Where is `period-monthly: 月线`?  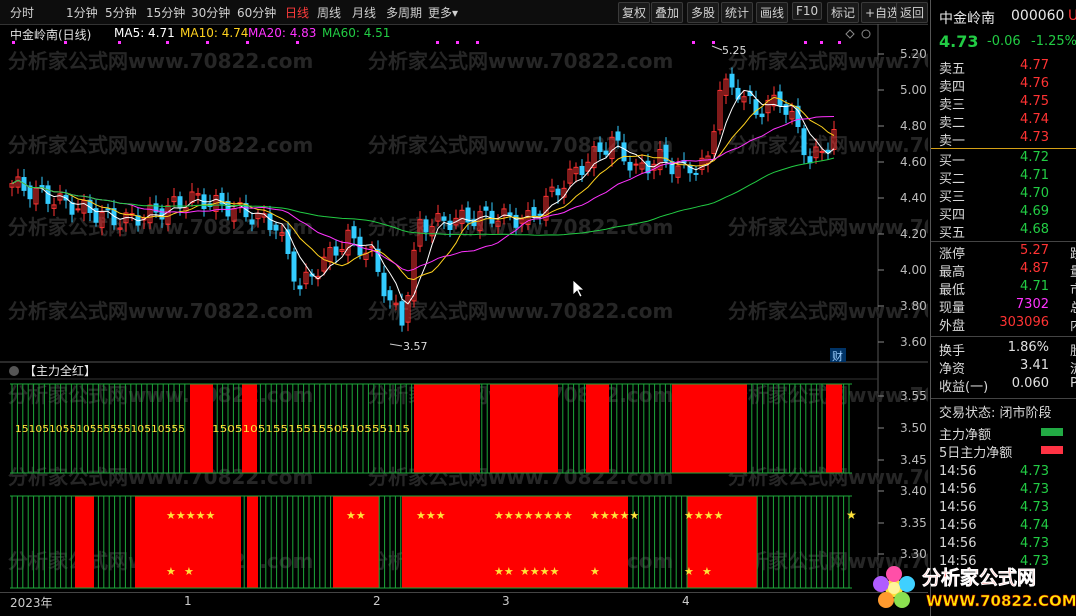 period-monthly: 月线 is located at coordinates (364, 12).